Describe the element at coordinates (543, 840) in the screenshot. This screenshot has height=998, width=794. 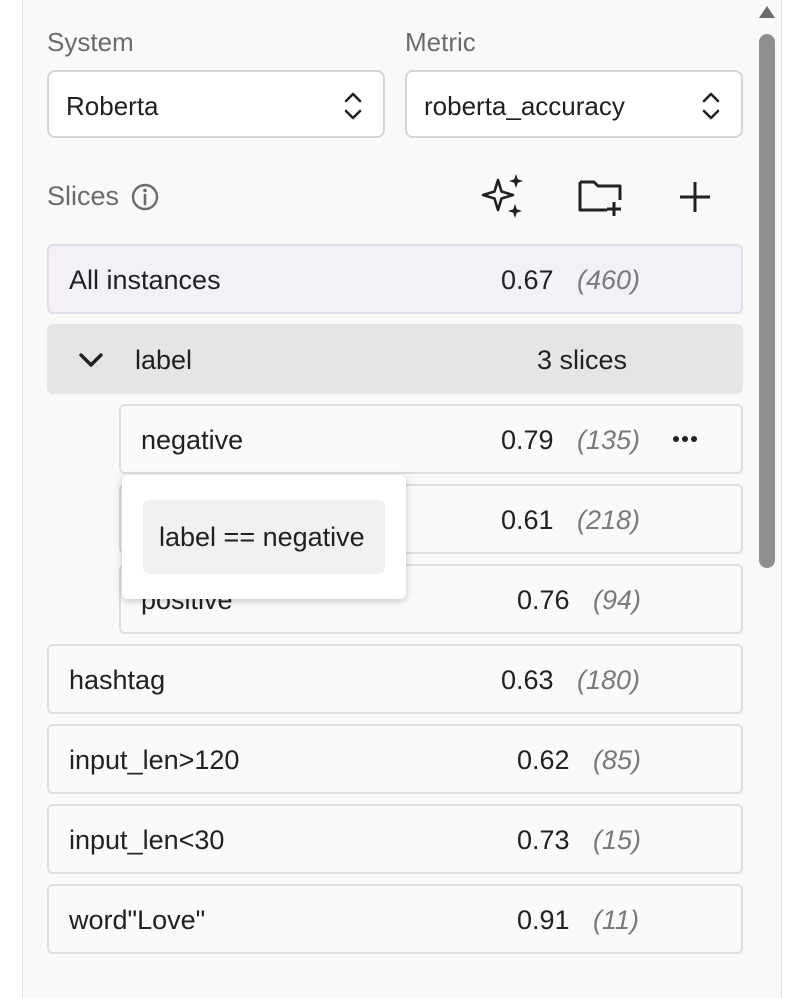
I see `slice-score: 0.73` at that location.